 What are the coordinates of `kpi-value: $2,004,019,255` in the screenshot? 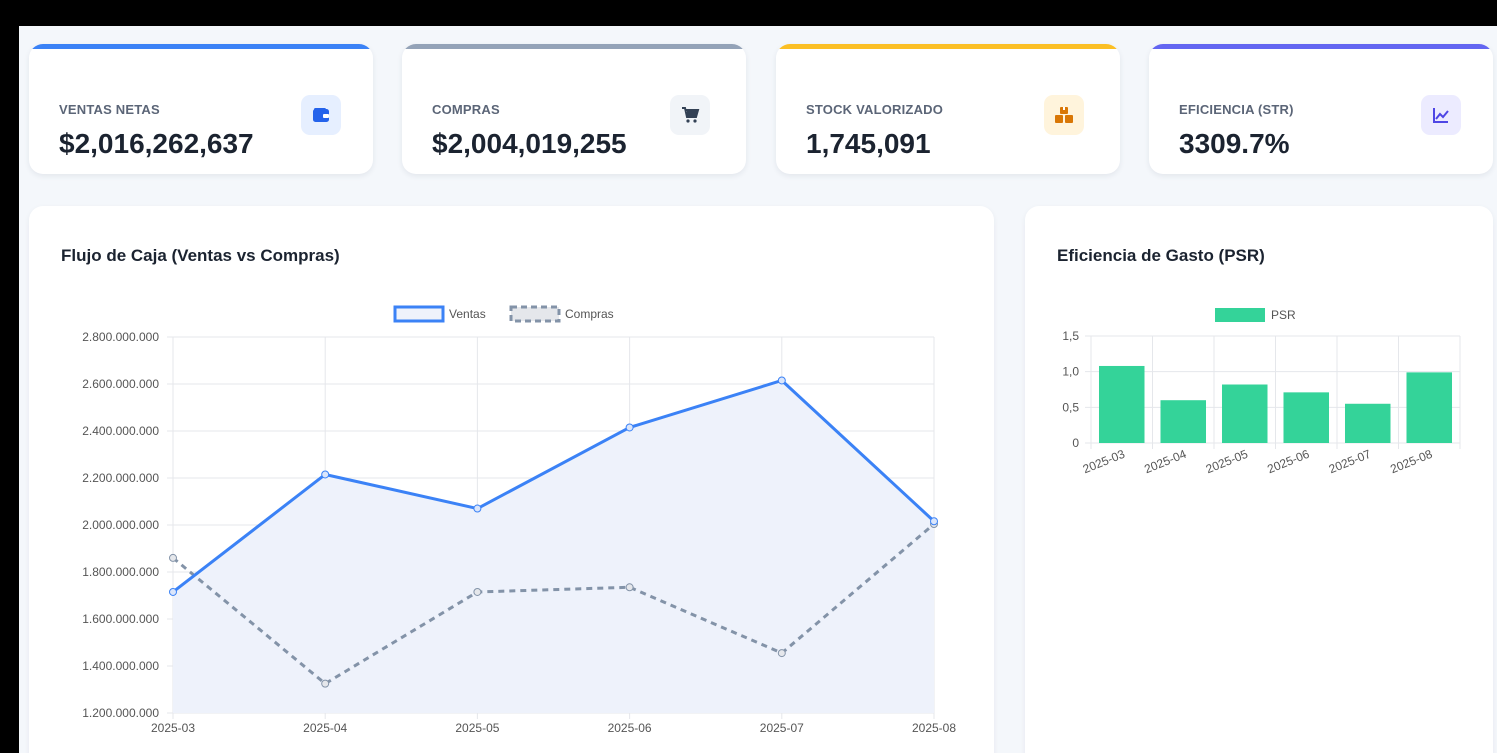 It's located at (529, 143).